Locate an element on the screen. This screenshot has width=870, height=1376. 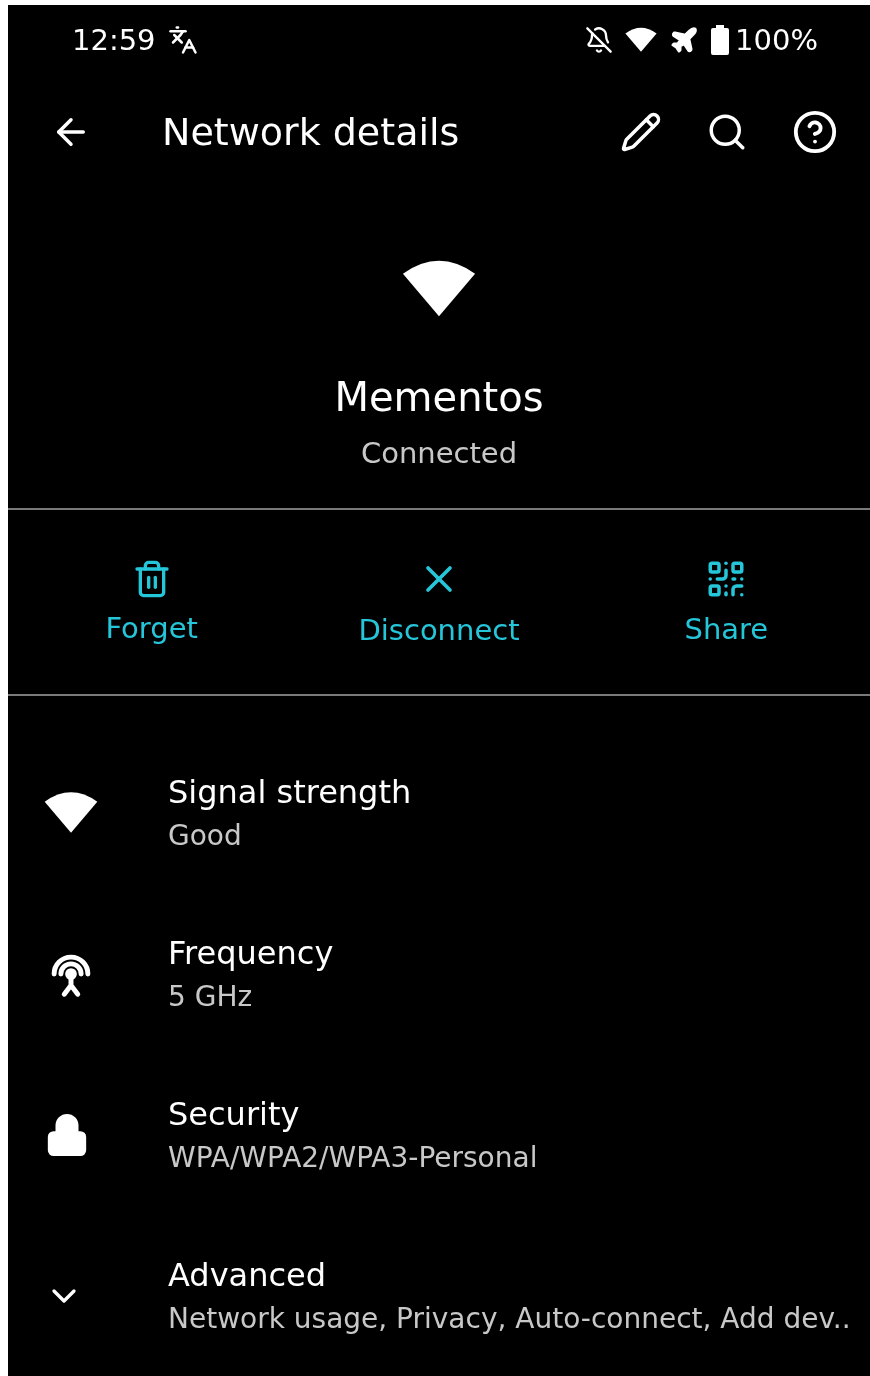
detail-title: Frequency is located at coordinates (251, 953).